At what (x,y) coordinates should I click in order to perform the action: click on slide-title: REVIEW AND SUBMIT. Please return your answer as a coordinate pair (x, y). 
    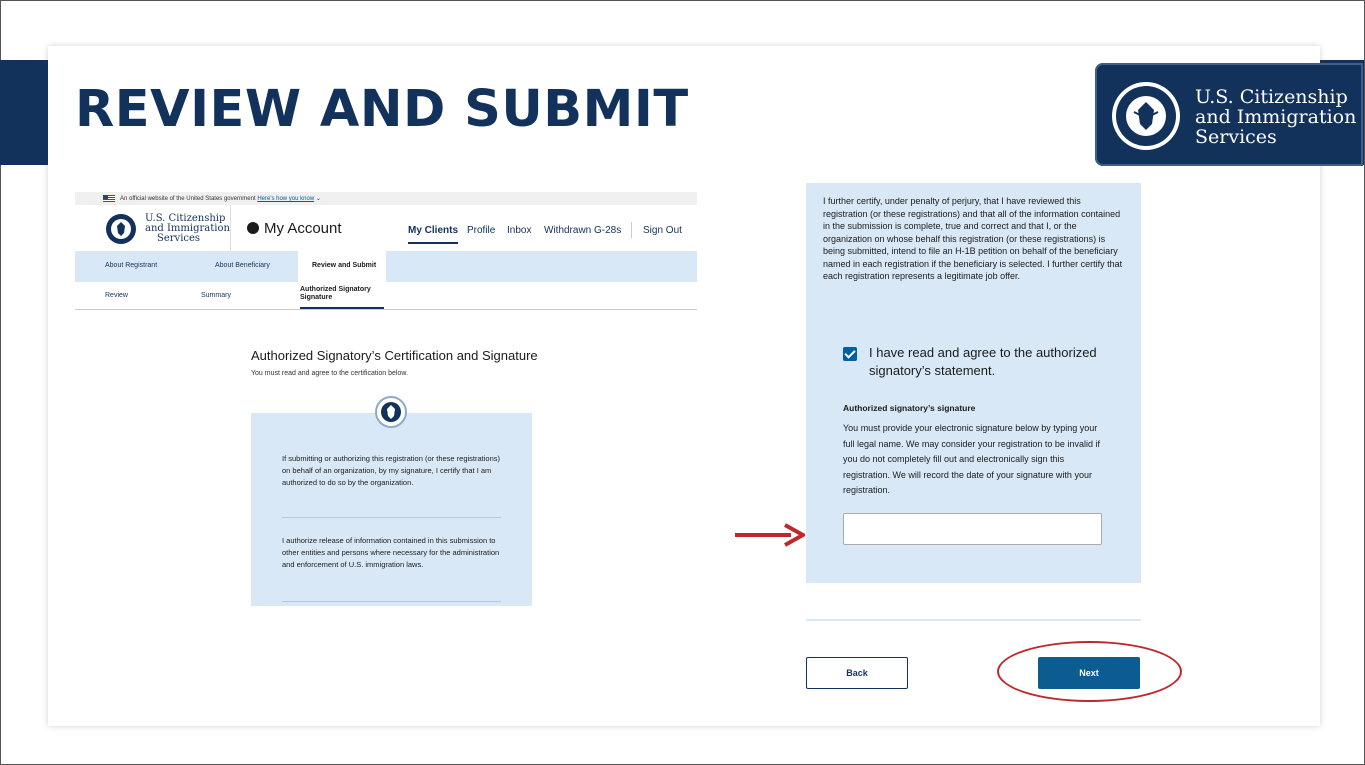
    Looking at the image, I should click on (382, 109).